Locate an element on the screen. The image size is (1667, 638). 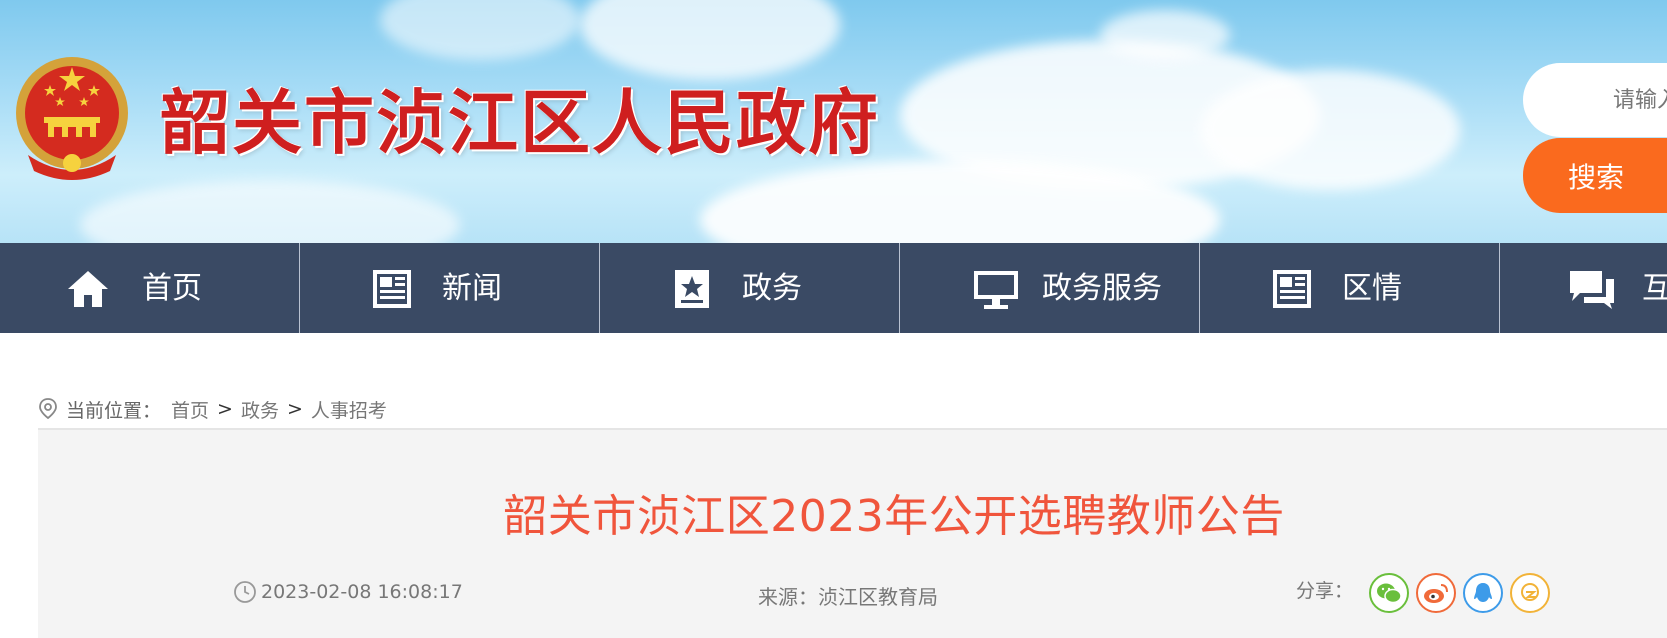
nav-label-government: 政务 is located at coordinates (772, 288).